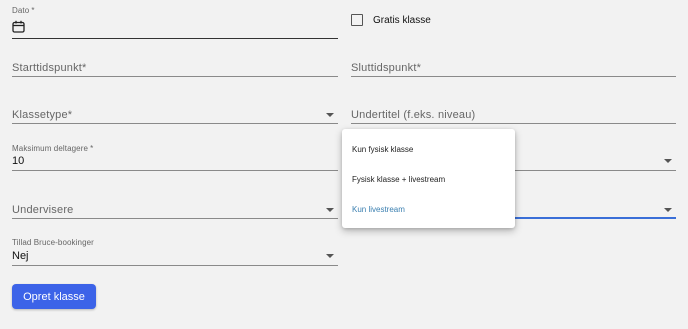 The width and height of the screenshot is (688, 329). What do you see at coordinates (53, 242) in the screenshot?
I see `bruce-bookings-label: Tillad Bruce-bookinger` at bounding box center [53, 242].